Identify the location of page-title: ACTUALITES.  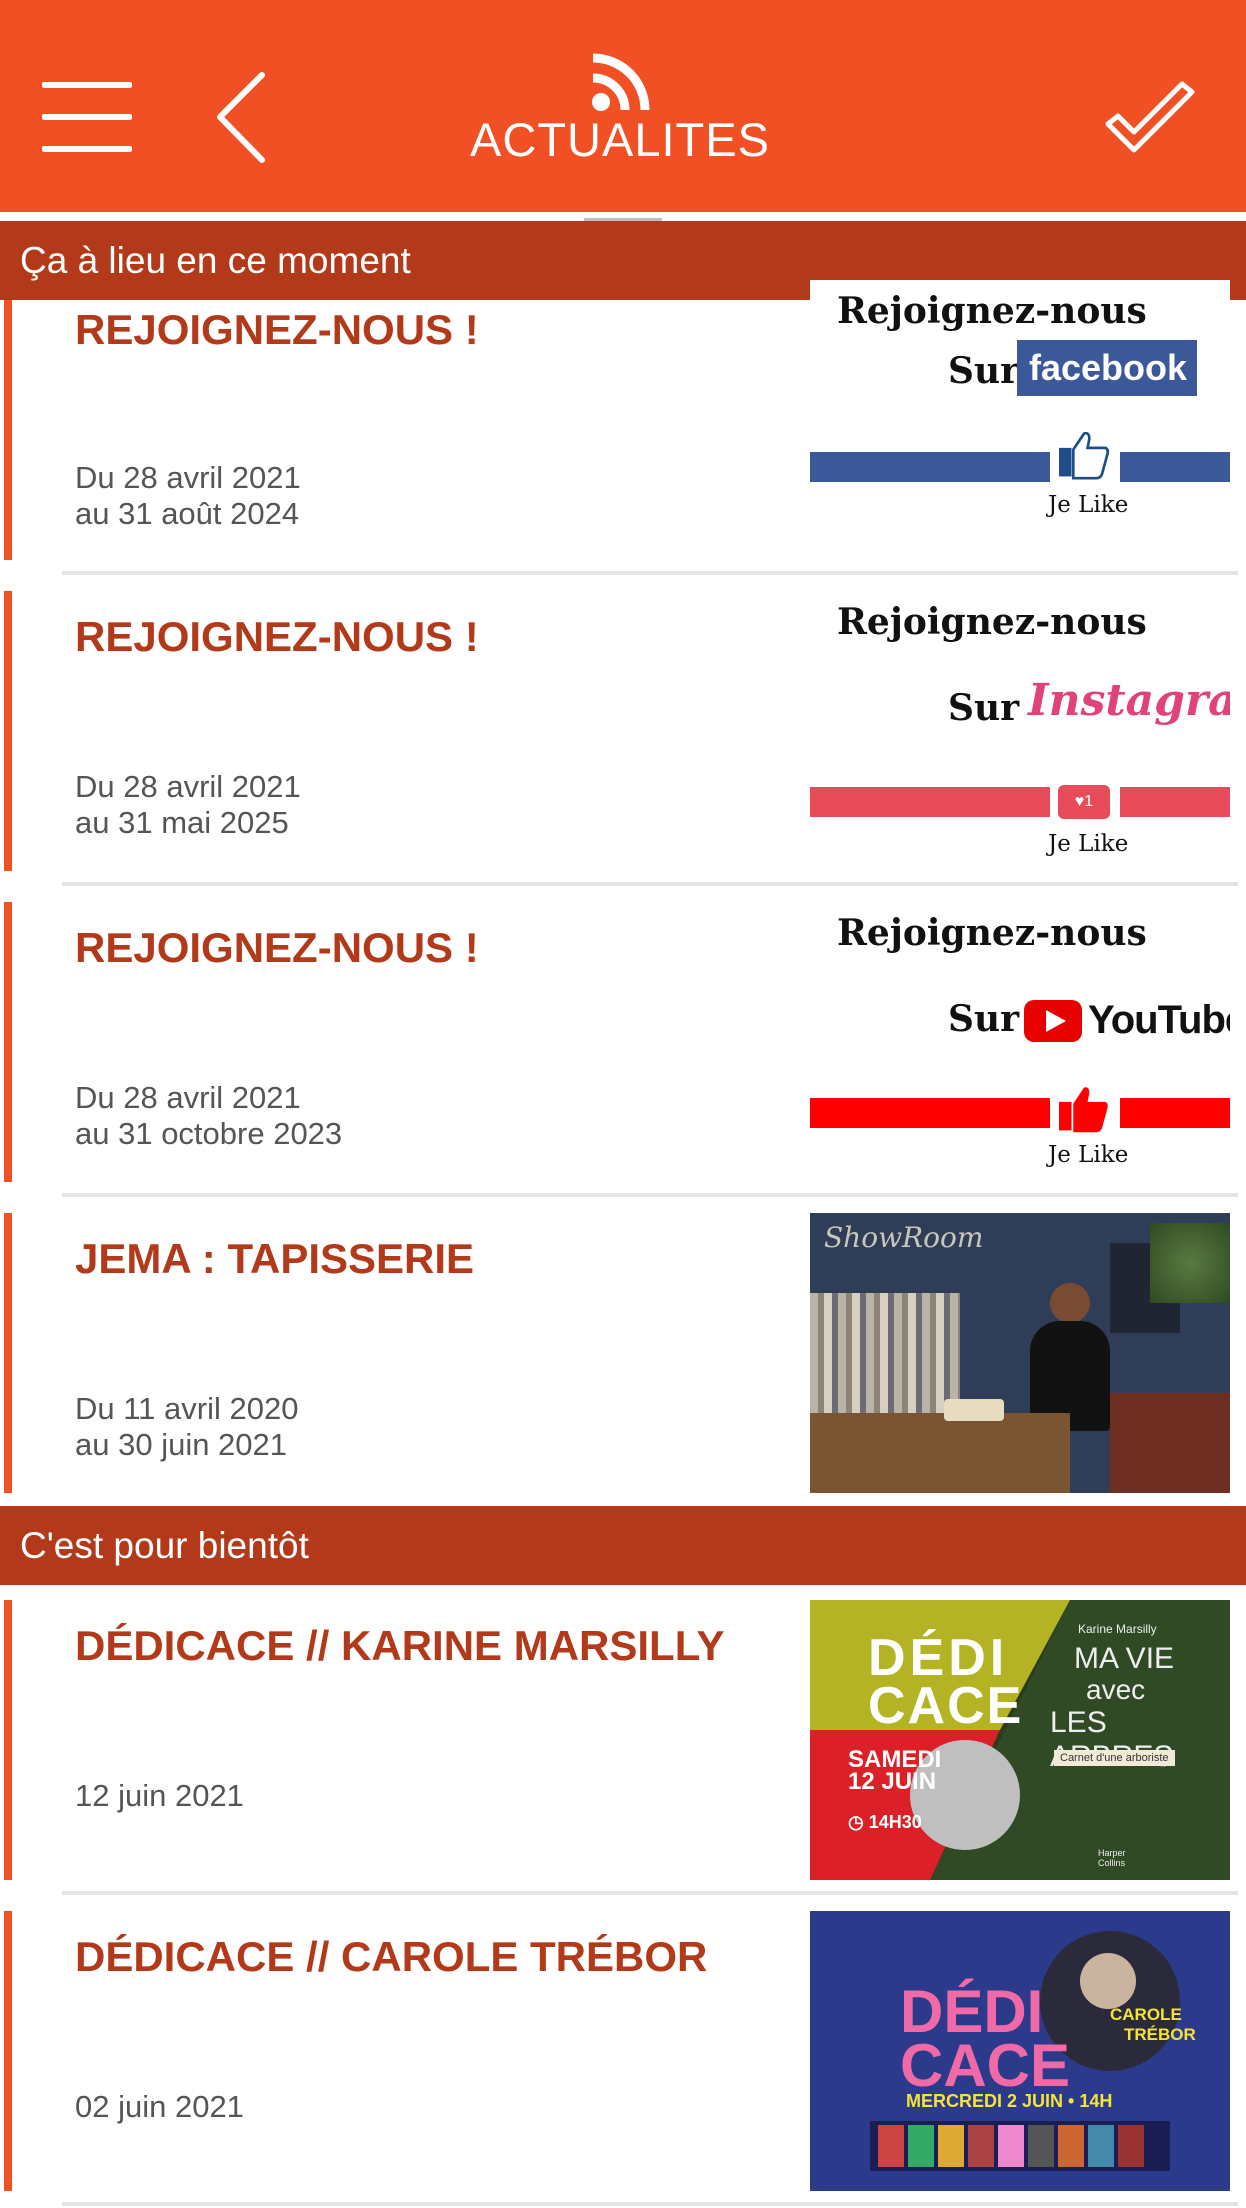
(620, 139).